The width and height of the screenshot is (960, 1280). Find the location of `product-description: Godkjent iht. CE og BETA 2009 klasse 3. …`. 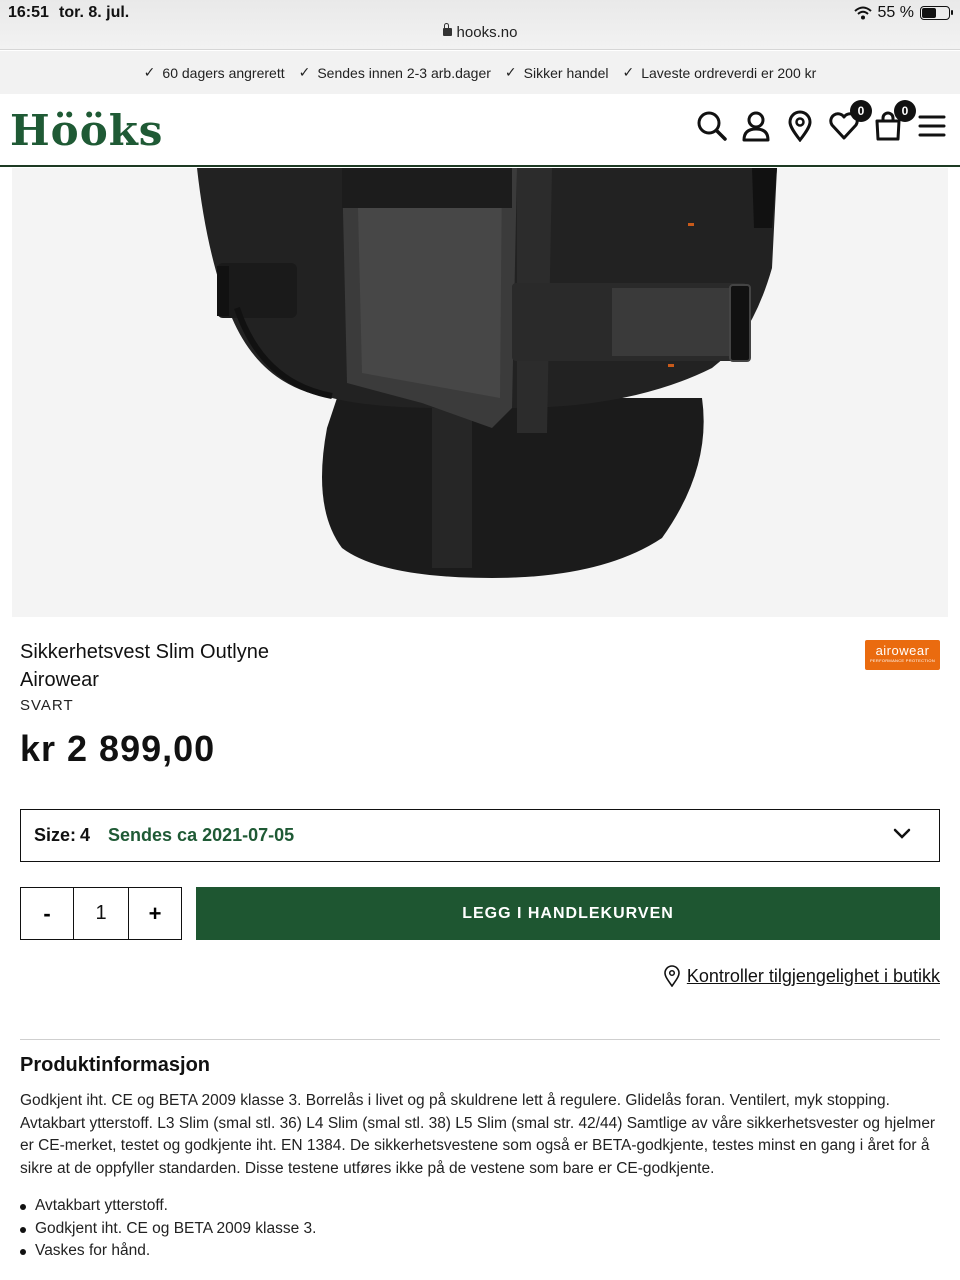

product-description: Godkjent iht. CE og BETA 2009 klasse 3. … is located at coordinates (478, 1134).